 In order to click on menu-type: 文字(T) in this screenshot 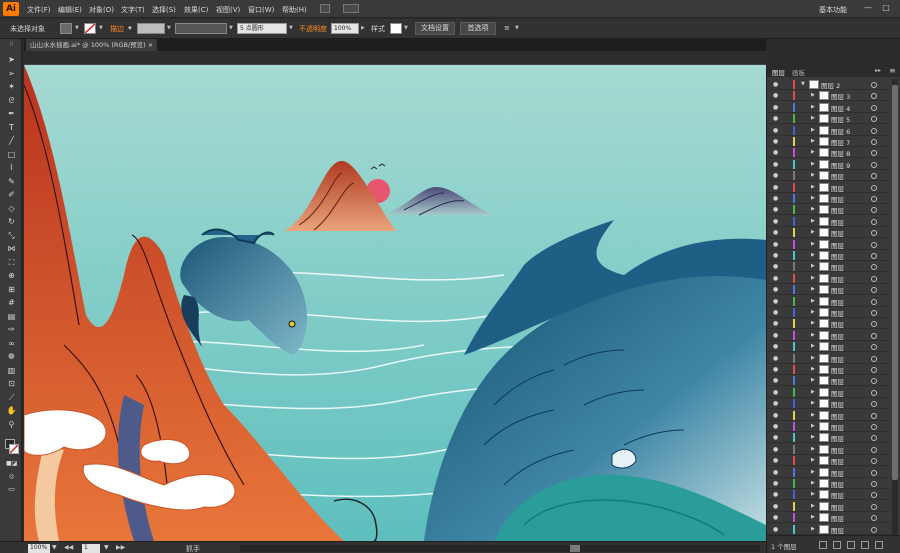, I will do `click(133, 10)`.